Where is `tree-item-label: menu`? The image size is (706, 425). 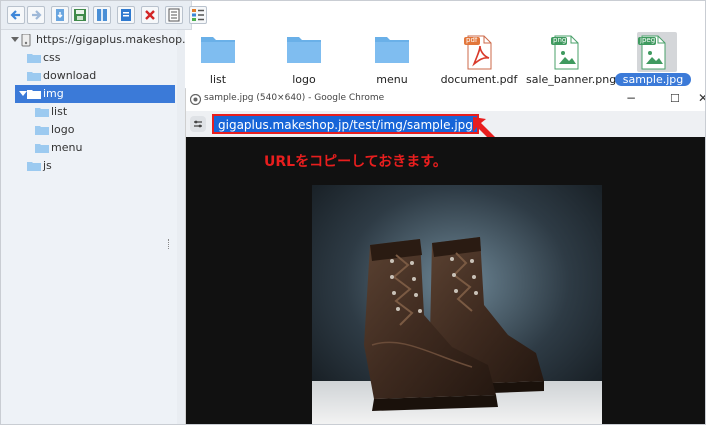
tree-item-label: menu is located at coordinates (67, 147).